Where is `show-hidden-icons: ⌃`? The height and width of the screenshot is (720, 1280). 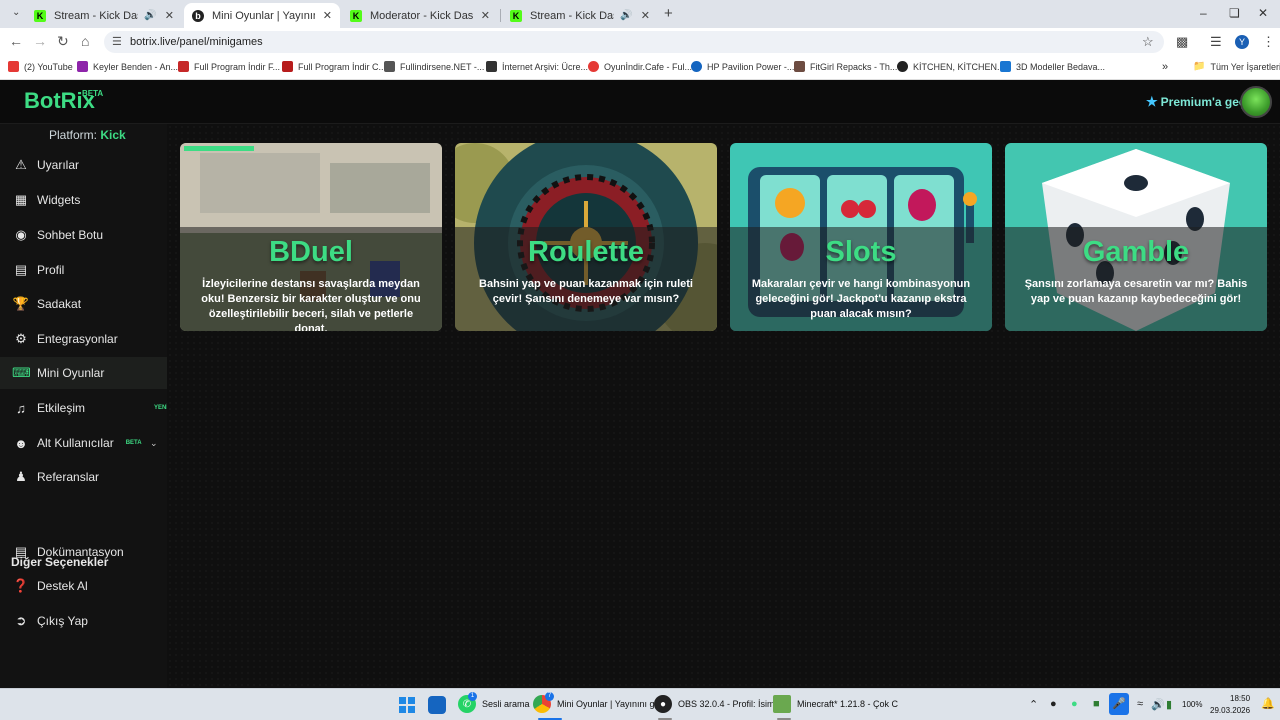
show-hidden-icons: ⌃ is located at coordinates (1033, 704).